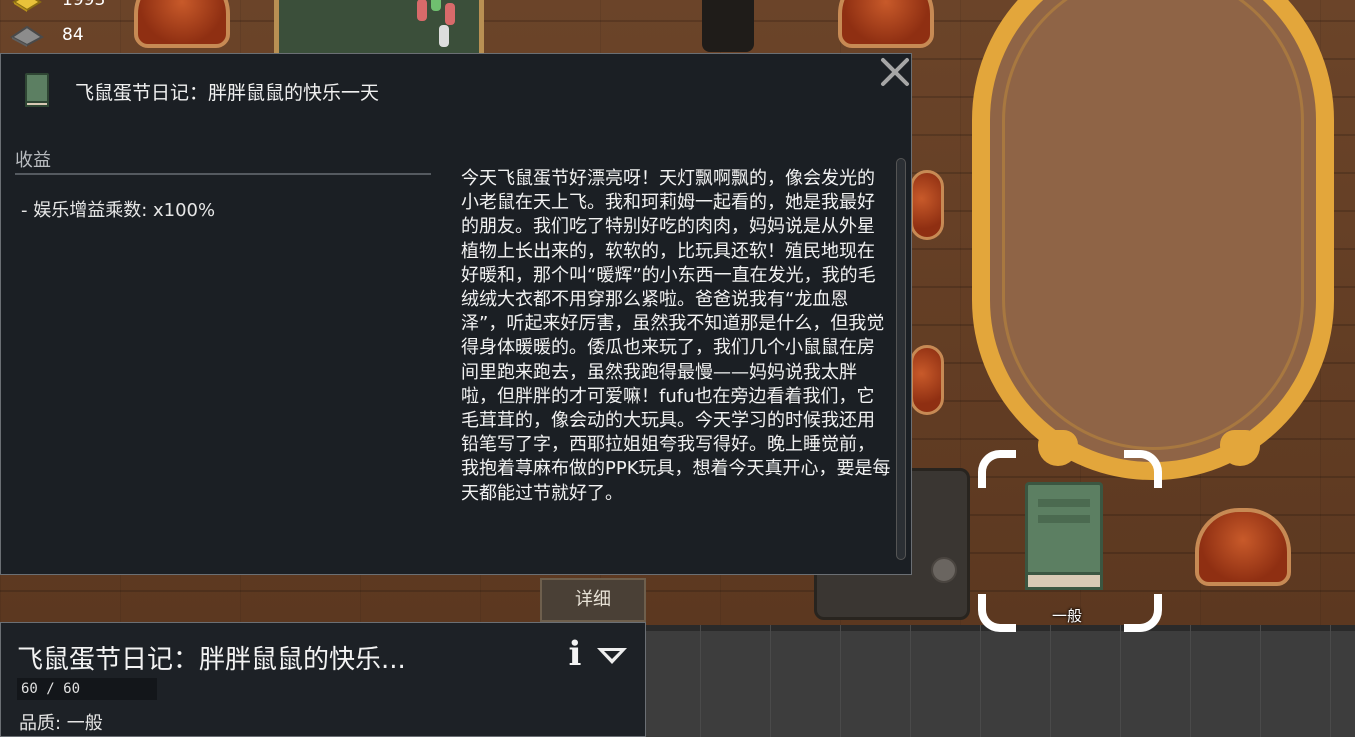  Describe the element at coordinates (223, 174) in the screenshot. I see `section-divider` at that location.